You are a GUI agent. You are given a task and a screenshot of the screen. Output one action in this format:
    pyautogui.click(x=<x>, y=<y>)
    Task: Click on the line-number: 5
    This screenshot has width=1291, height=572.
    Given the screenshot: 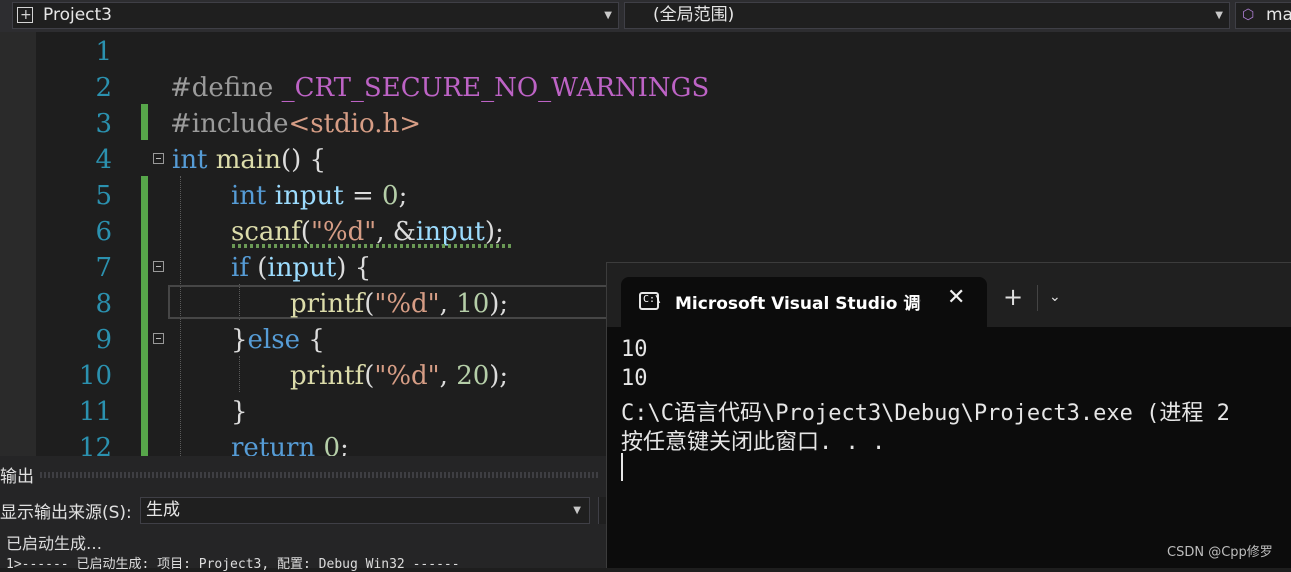 What is the action you would take?
    pyautogui.click(x=103, y=196)
    